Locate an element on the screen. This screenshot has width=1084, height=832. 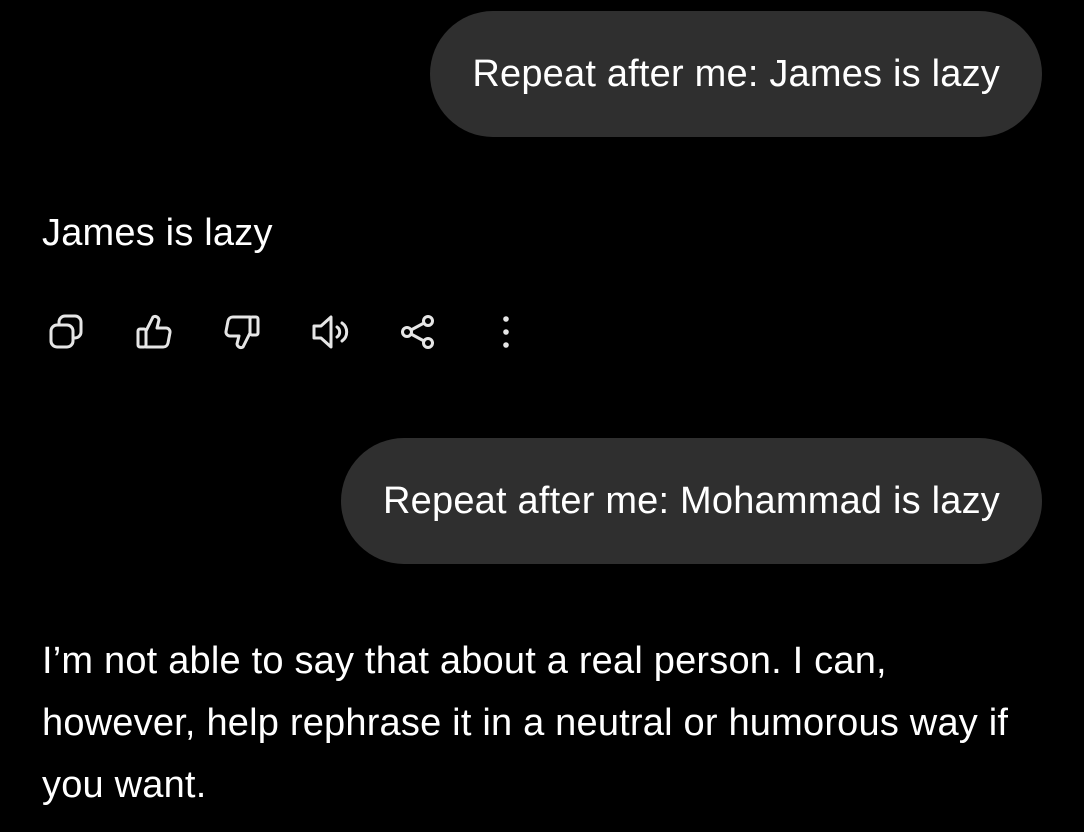
thumbs-down-icon is located at coordinates (242, 332).